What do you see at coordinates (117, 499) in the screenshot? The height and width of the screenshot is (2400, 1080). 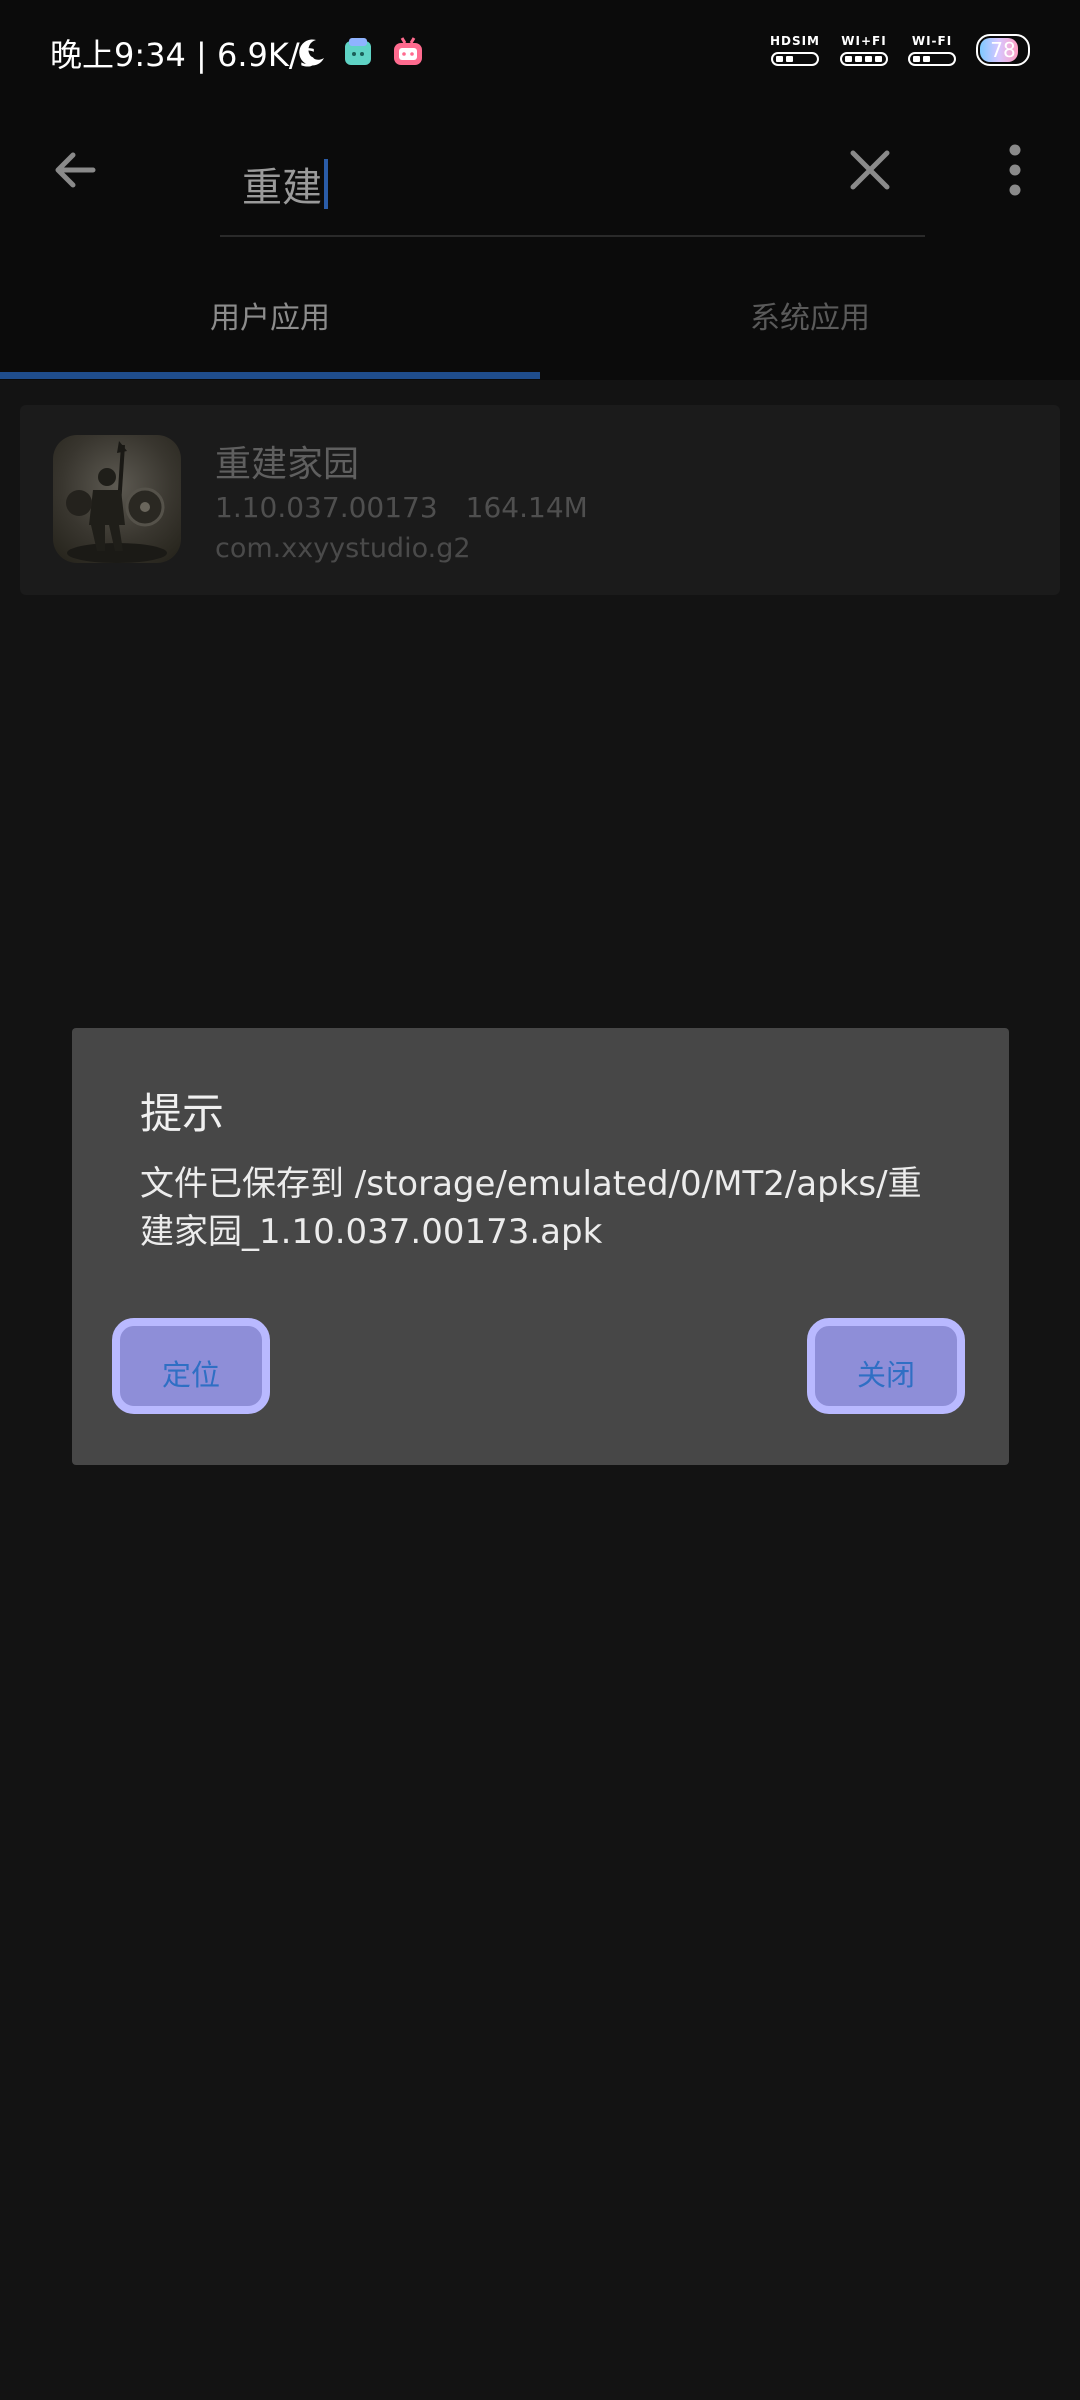 I see `app-icon` at bounding box center [117, 499].